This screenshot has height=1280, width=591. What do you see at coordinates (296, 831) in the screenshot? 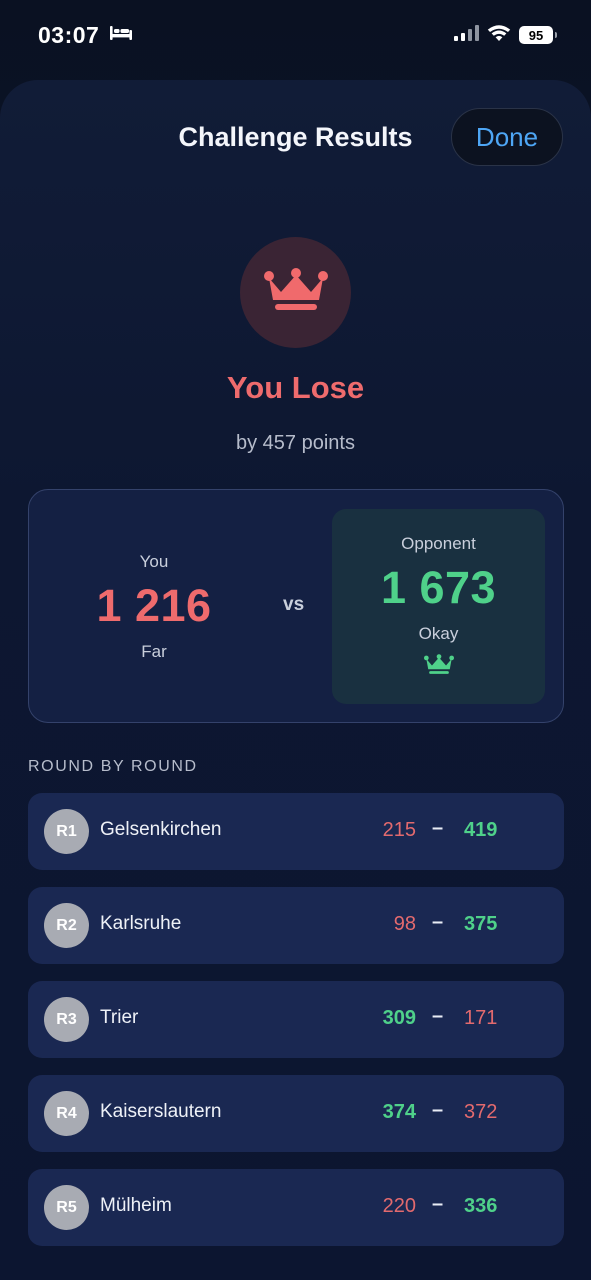
I see `round-row: R1 Gelsenkirchen 215 – 419` at bounding box center [296, 831].